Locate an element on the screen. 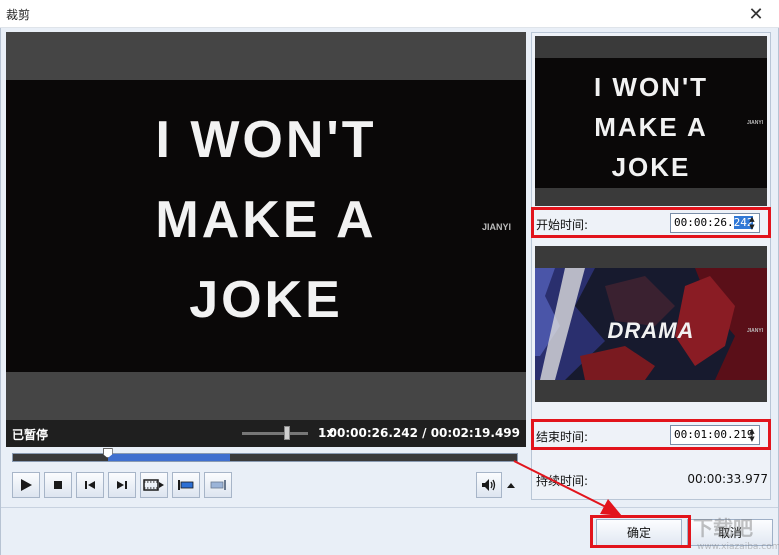  end-frame-preview: DRAMA JIANYI is located at coordinates (651, 324).